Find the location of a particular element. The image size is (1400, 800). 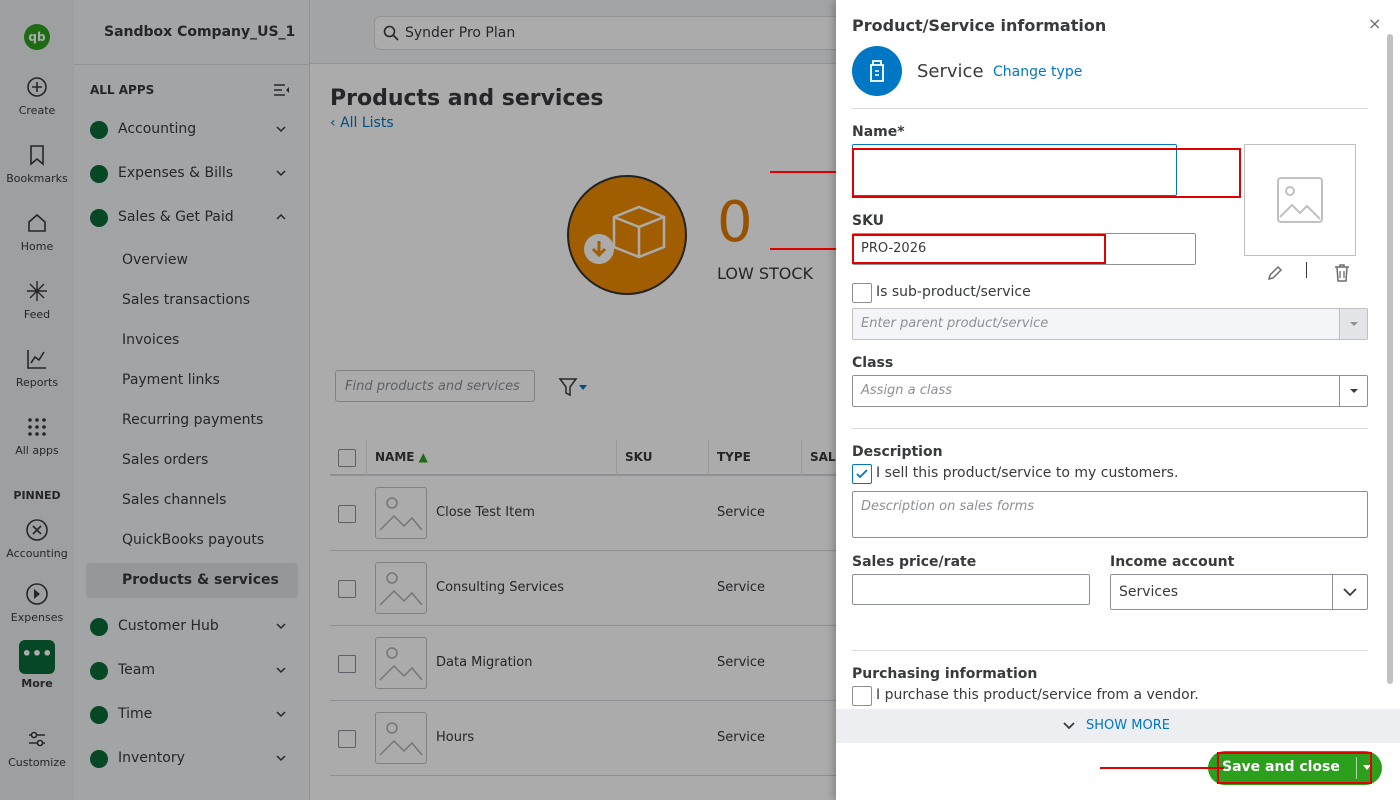

change-type-link: Change type is located at coordinates (1037, 72).